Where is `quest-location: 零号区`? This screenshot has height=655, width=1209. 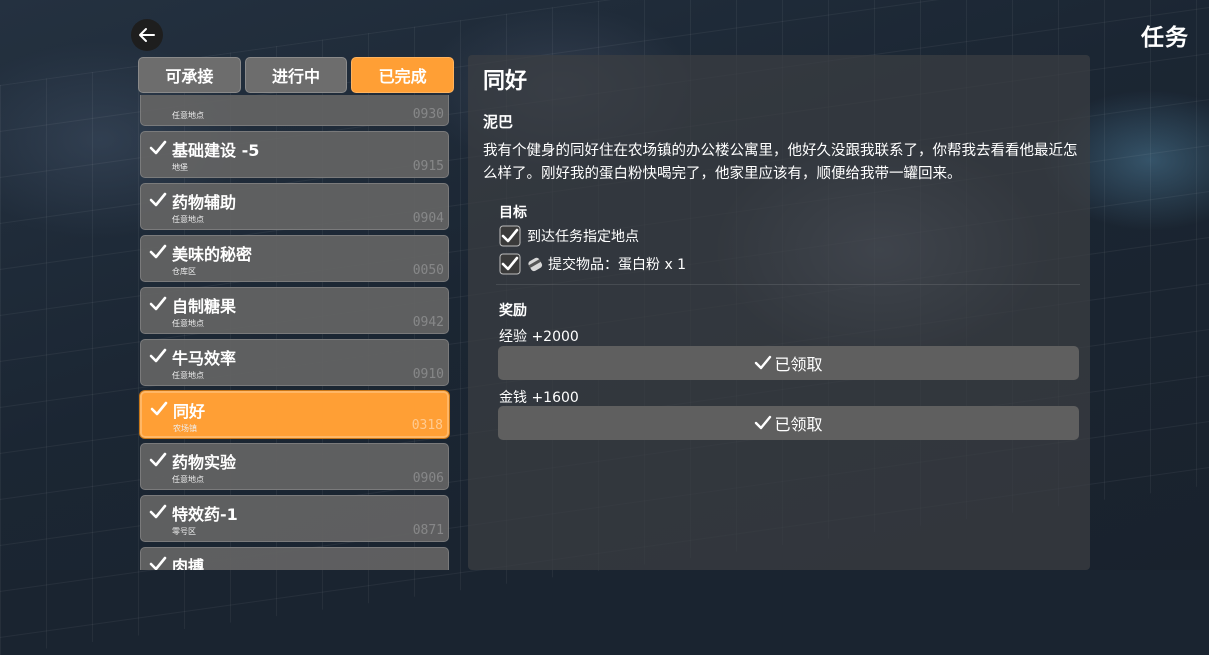 quest-location: 零号区 is located at coordinates (184, 531).